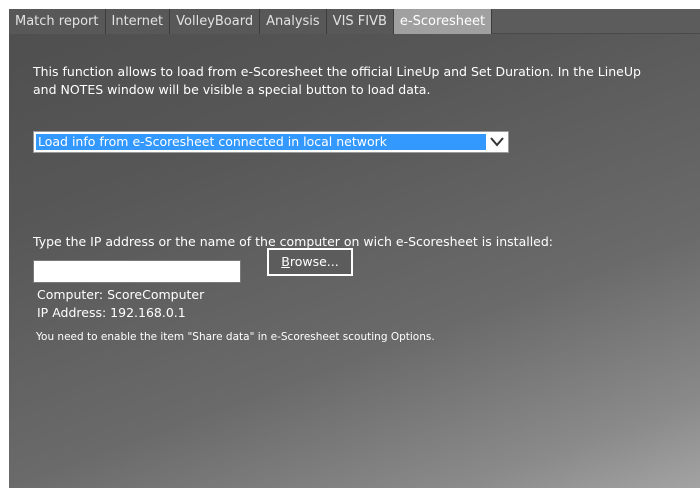  What do you see at coordinates (596, 21) in the screenshot?
I see `tab-bar-filler` at bounding box center [596, 21].